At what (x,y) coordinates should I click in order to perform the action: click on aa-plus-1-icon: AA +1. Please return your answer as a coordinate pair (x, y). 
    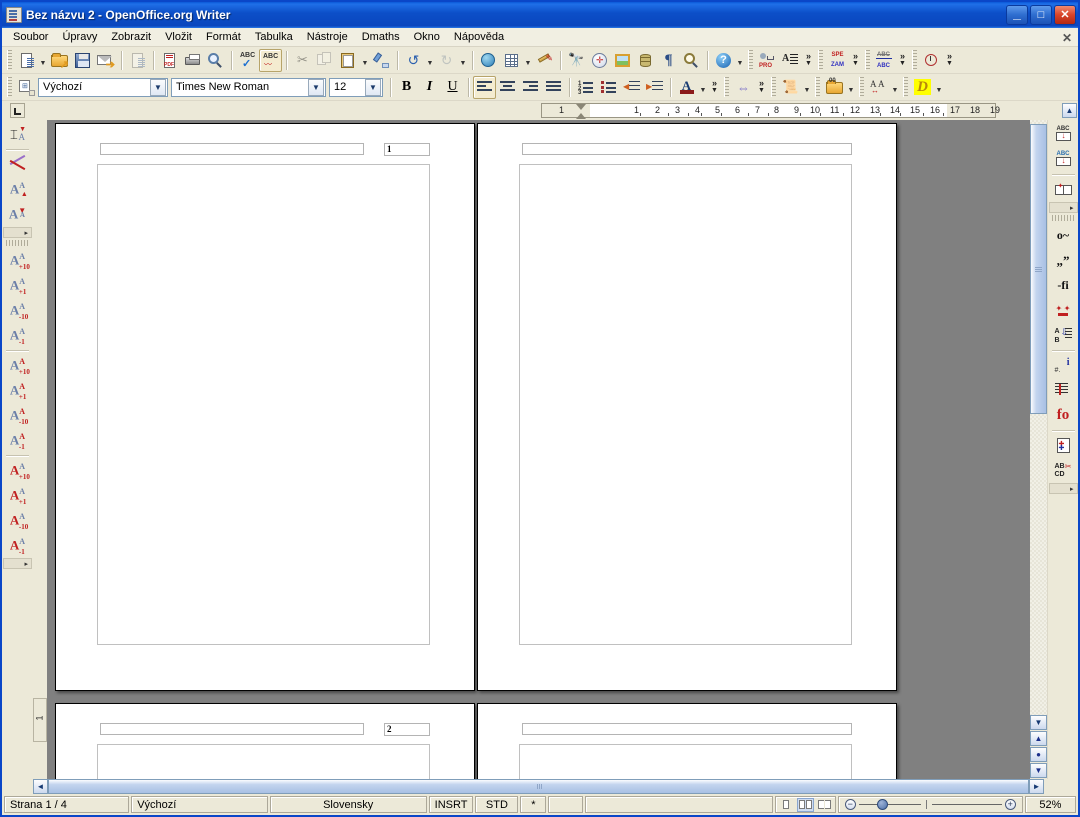
    Looking at the image, I should click on (17, 285).